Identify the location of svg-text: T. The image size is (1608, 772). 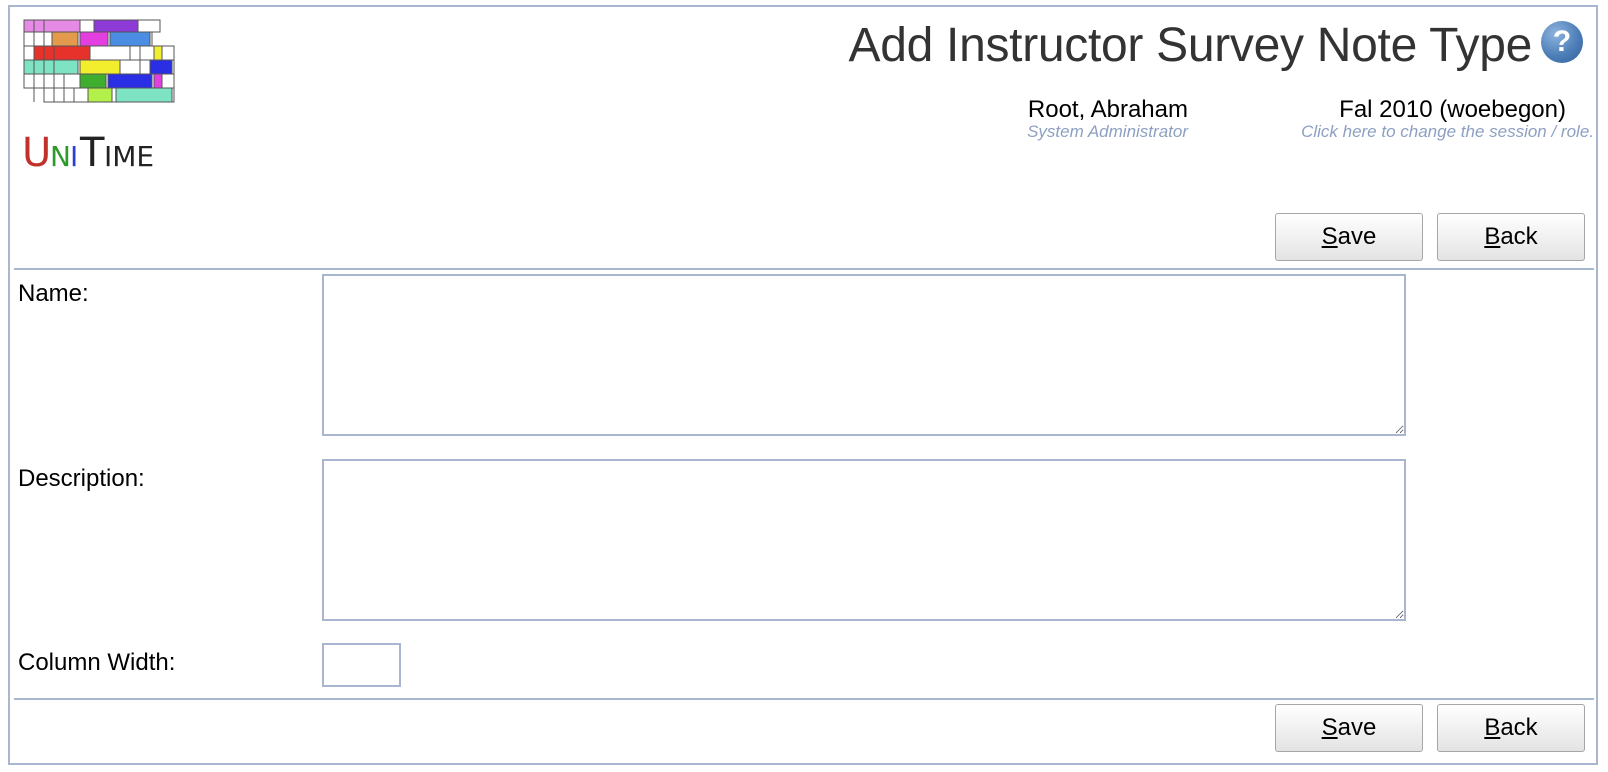
(92, 153).